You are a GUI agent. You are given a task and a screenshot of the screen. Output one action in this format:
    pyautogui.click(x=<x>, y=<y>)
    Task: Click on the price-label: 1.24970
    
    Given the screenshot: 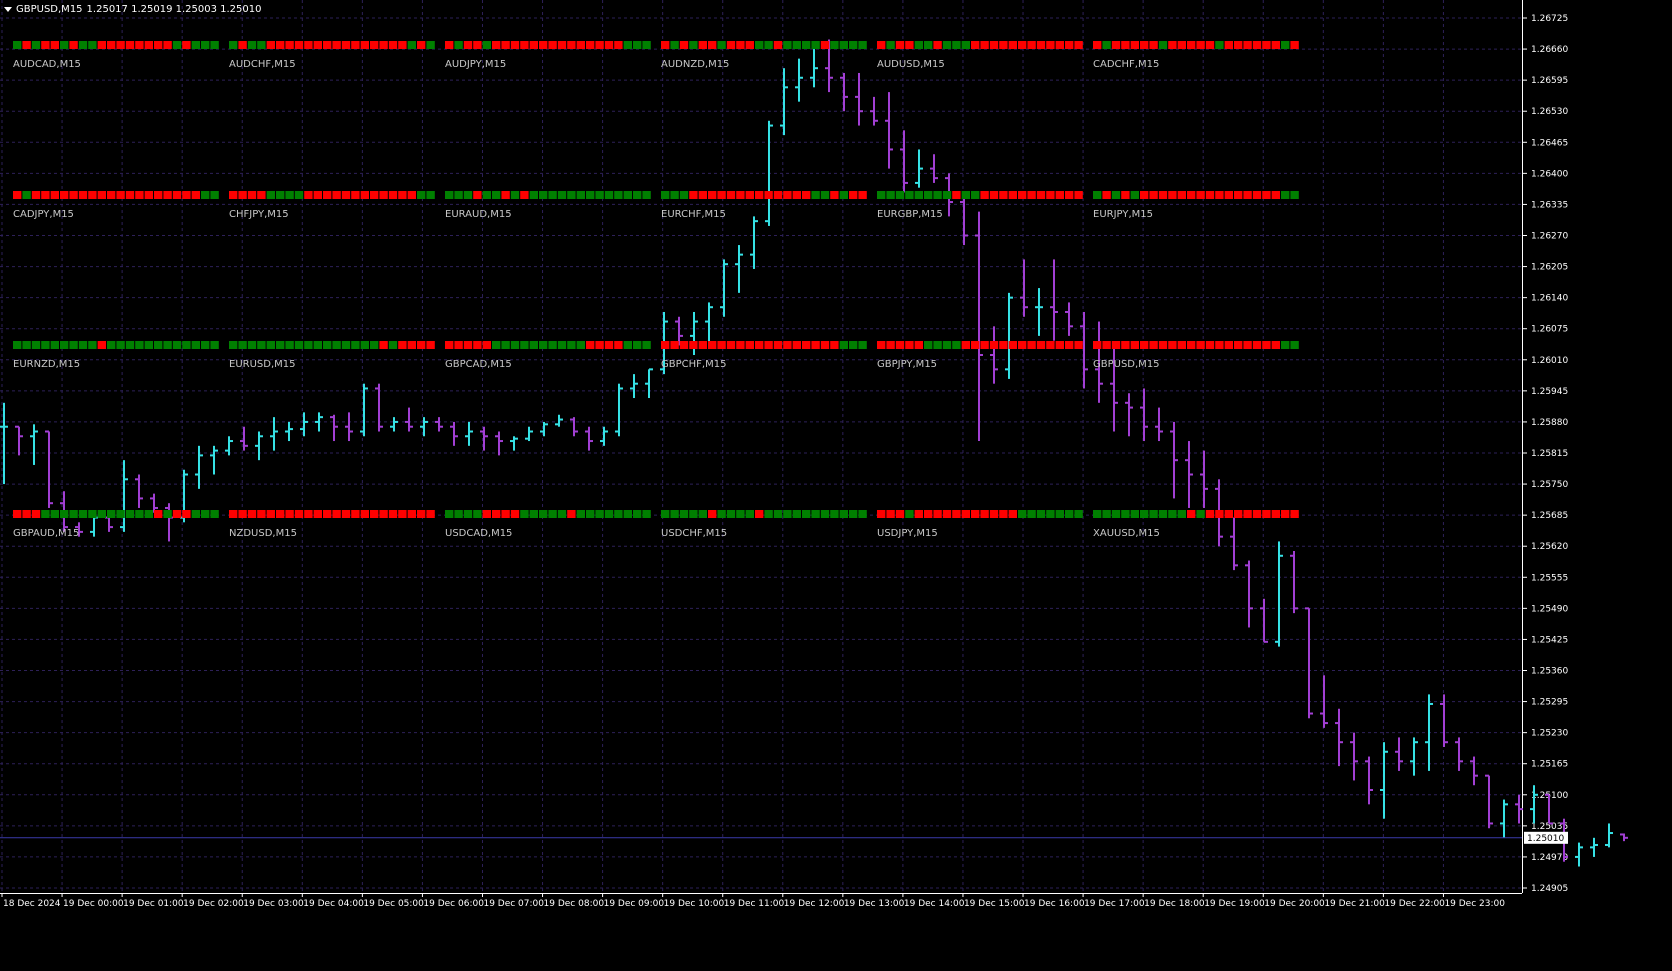 What is the action you would take?
    pyautogui.click(x=1549, y=858)
    